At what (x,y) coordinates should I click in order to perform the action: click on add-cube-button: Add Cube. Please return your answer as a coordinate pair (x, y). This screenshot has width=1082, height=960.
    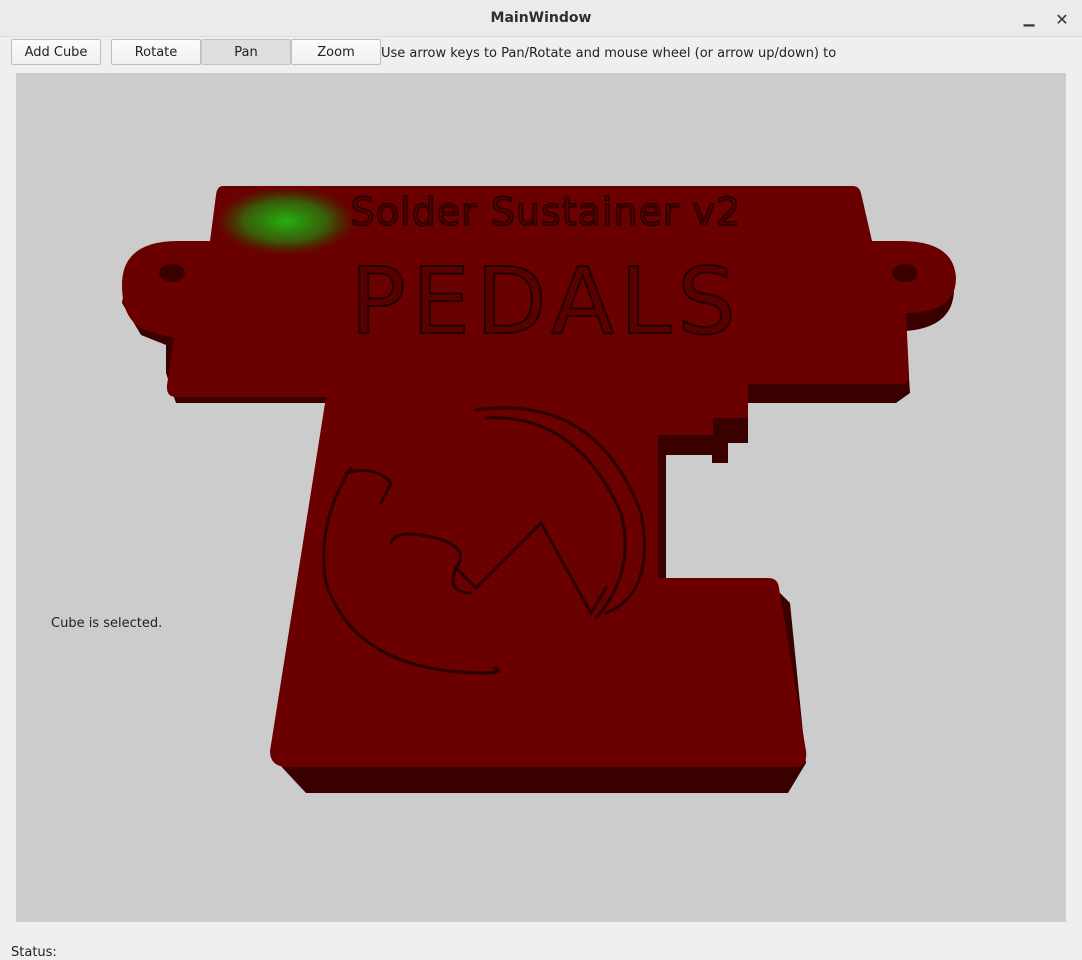
    Looking at the image, I should click on (56, 52).